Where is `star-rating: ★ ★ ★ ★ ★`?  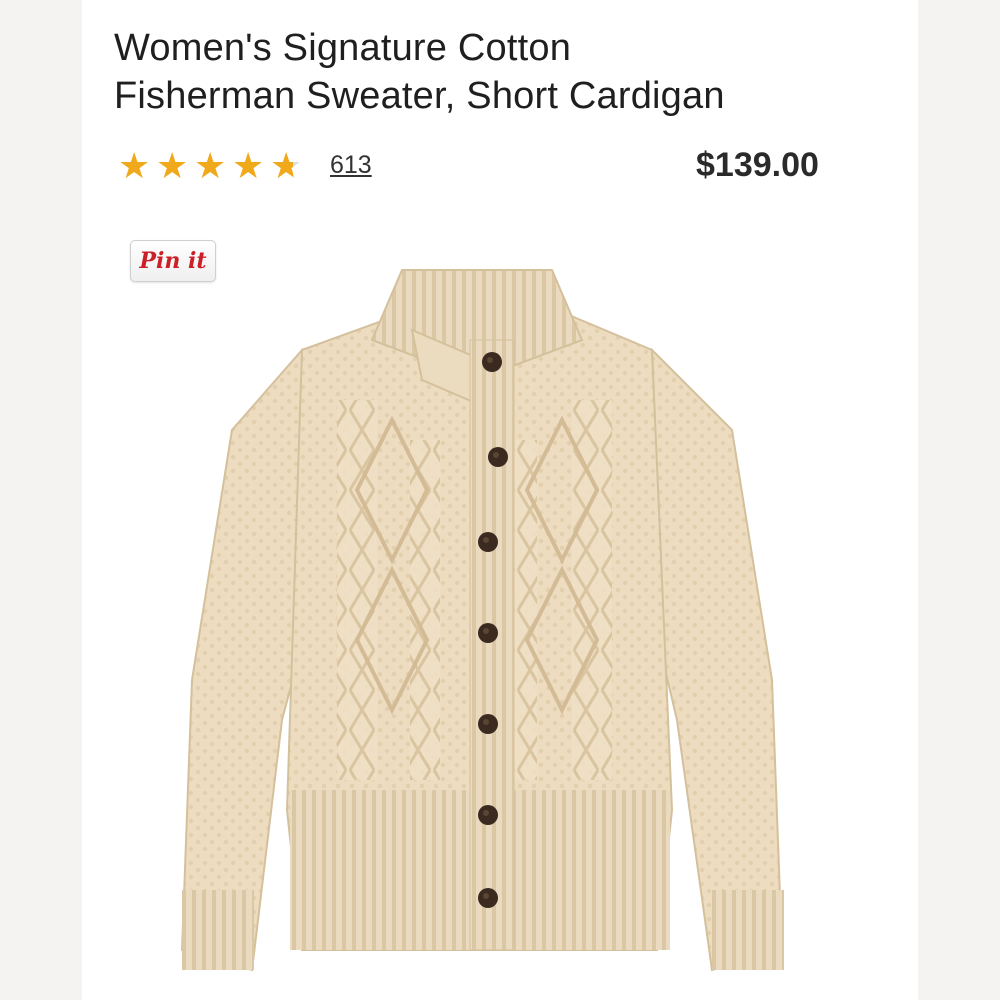
star-rating: ★ ★ ★ ★ ★ is located at coordinates (212, 166).